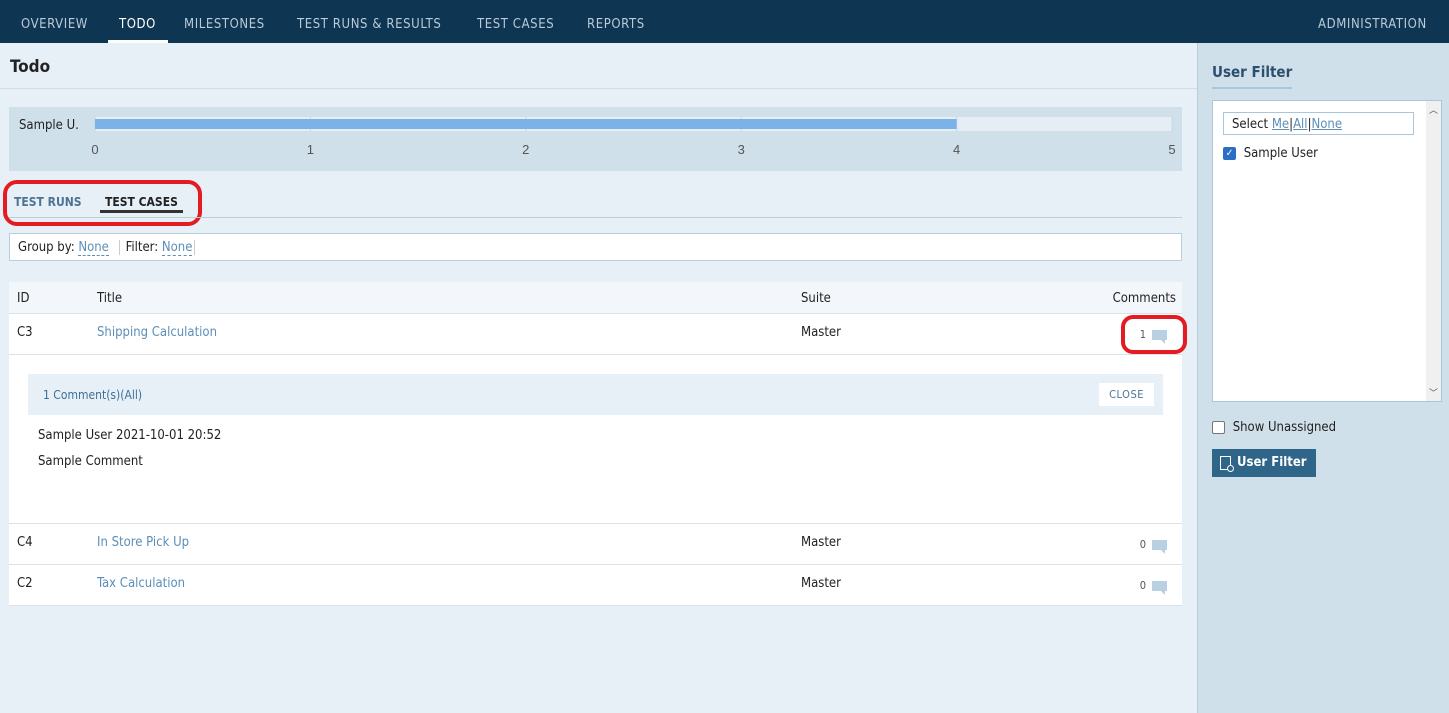 Image resolution: width=1449 pixels, height=713 pixels. I want to click on user-option: ✓ Sample User, so click(1270, 153).